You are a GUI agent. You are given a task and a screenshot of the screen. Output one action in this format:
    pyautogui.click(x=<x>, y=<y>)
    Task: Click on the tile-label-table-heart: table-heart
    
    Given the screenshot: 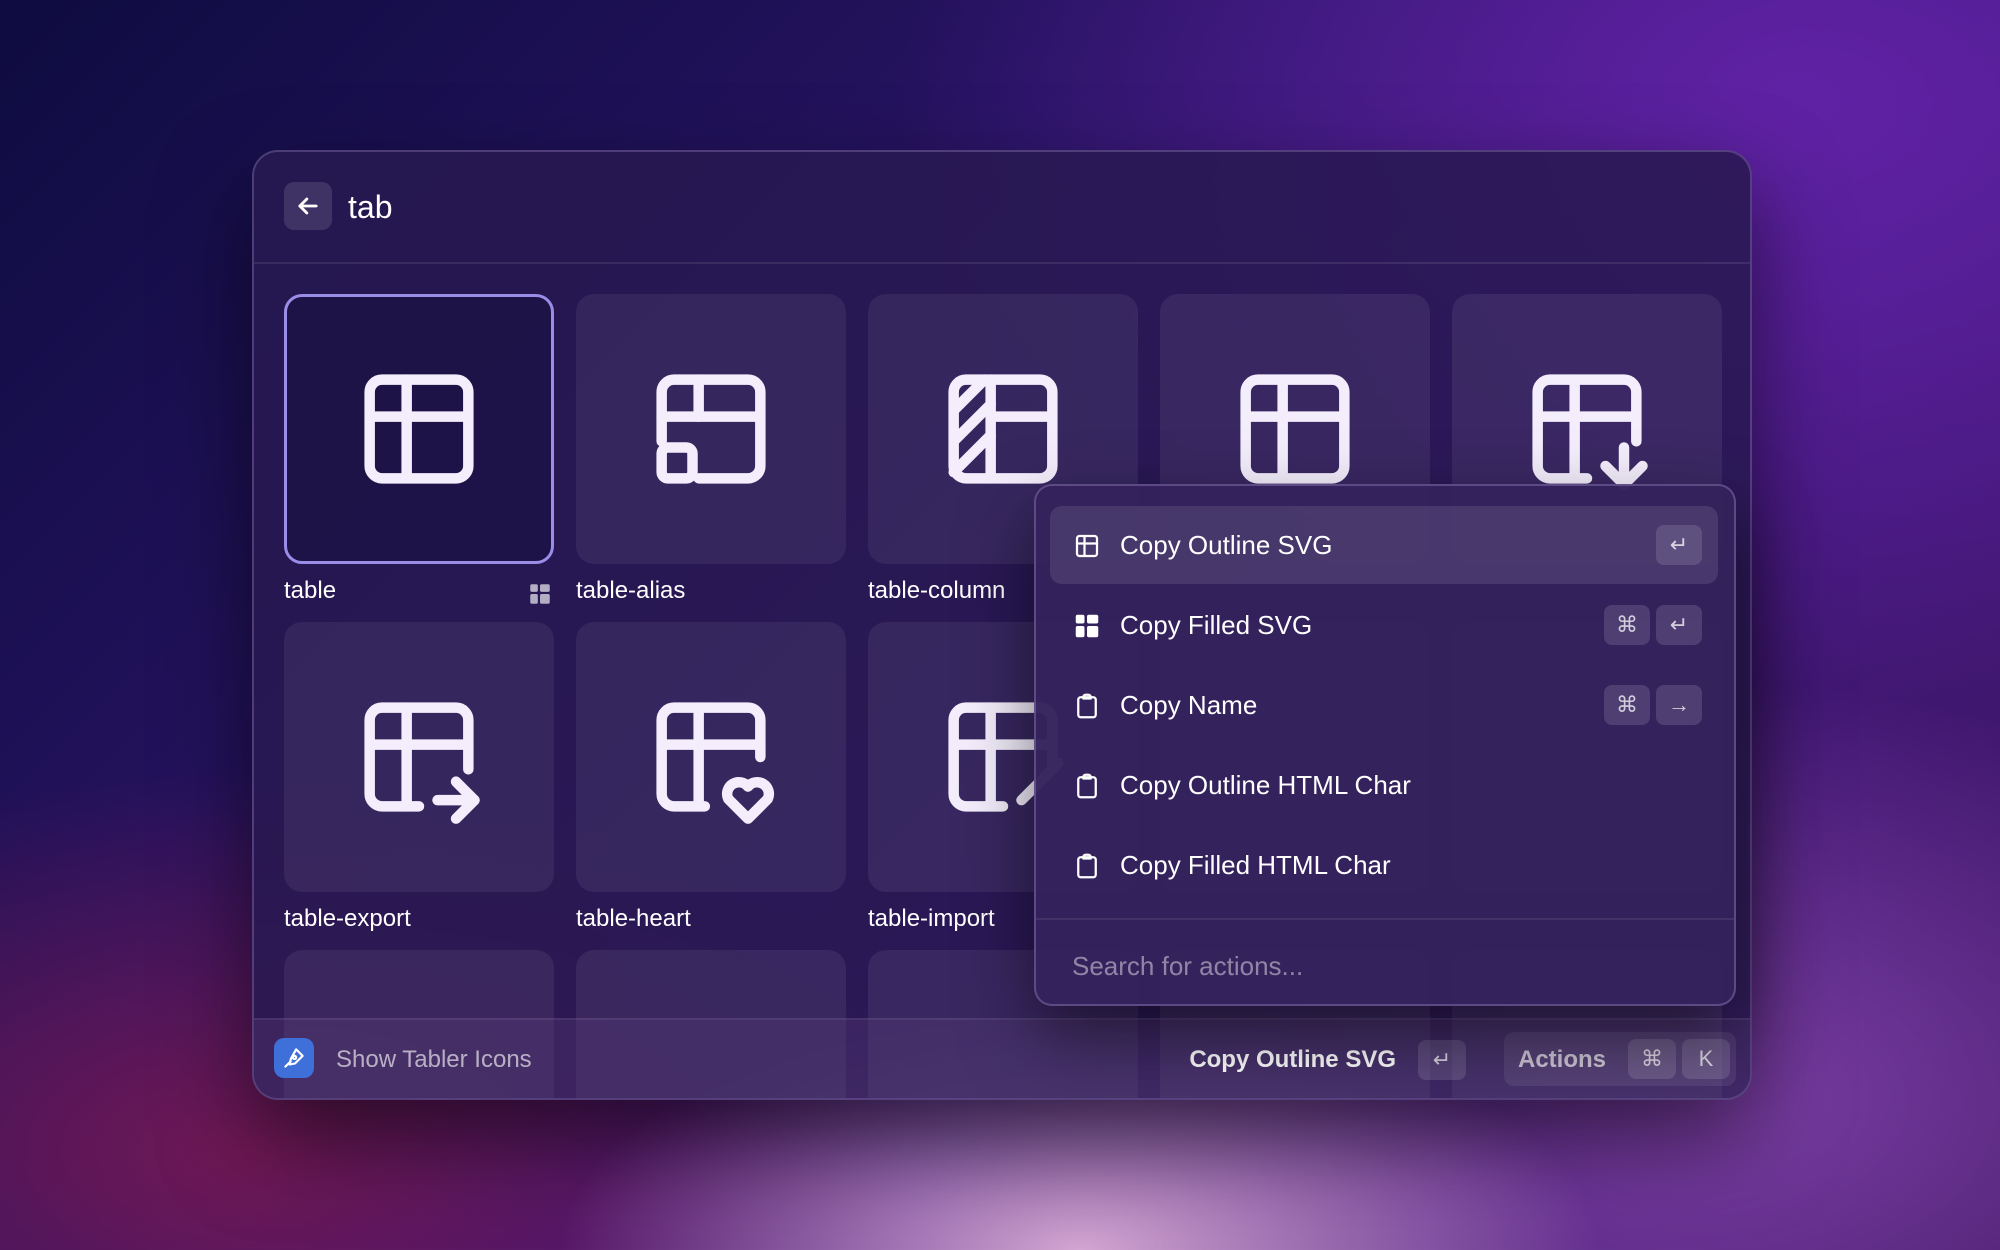 What is the action you would take?
    pyautogui.click(x=633, y=918)
    